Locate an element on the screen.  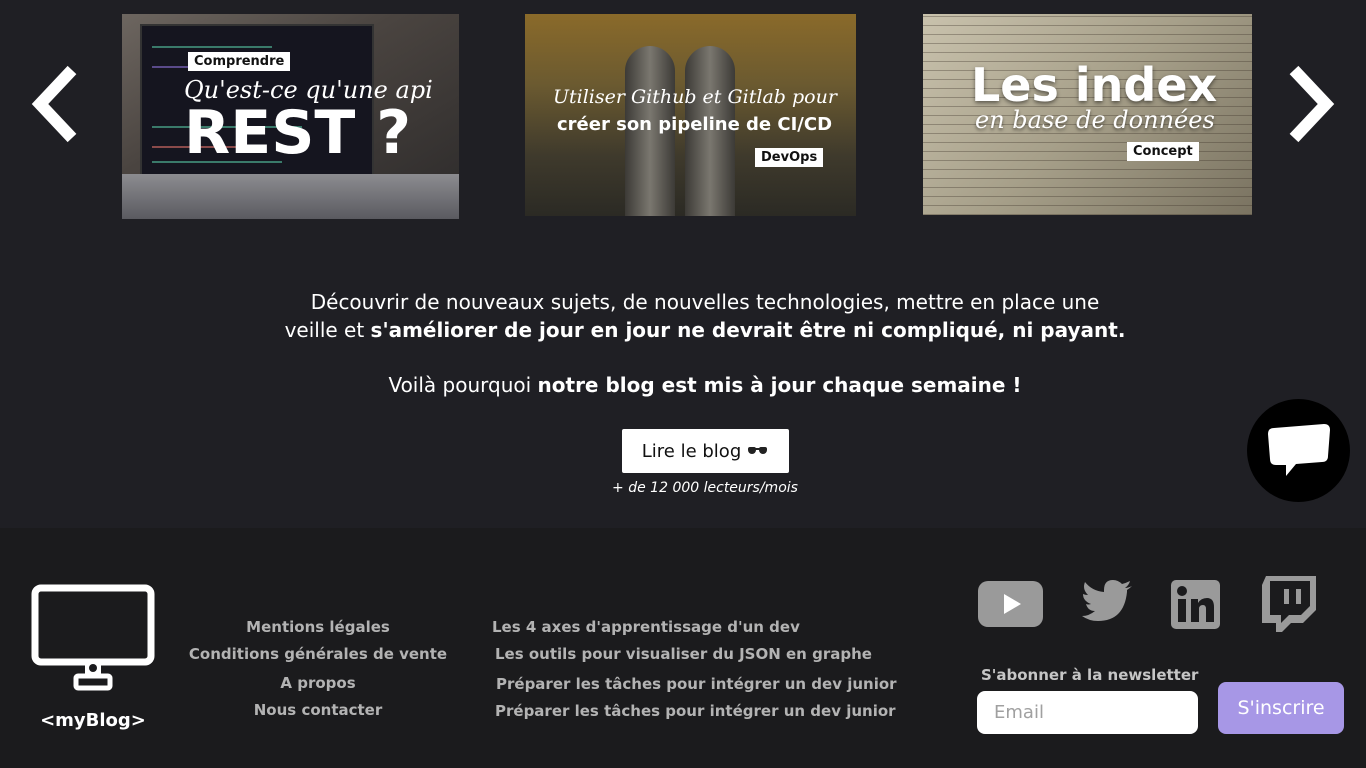
subscribe-button: S'inscrire is located at coordinates (1281, 708).